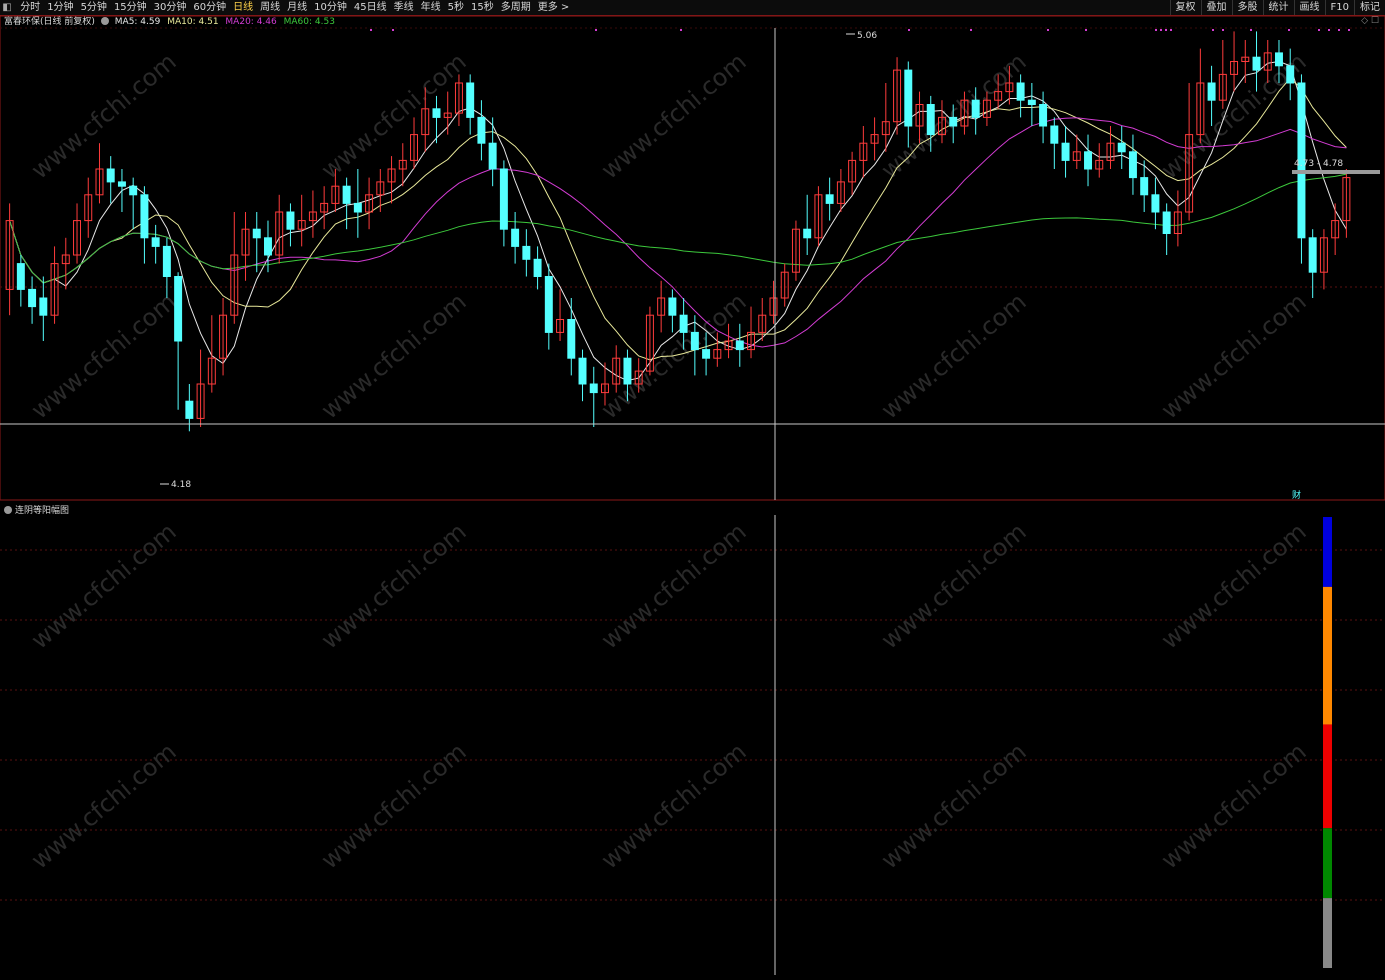 The width and height of the screenshot is (1385, 980). I want to click on indicator-bars, so click(1327, 742).